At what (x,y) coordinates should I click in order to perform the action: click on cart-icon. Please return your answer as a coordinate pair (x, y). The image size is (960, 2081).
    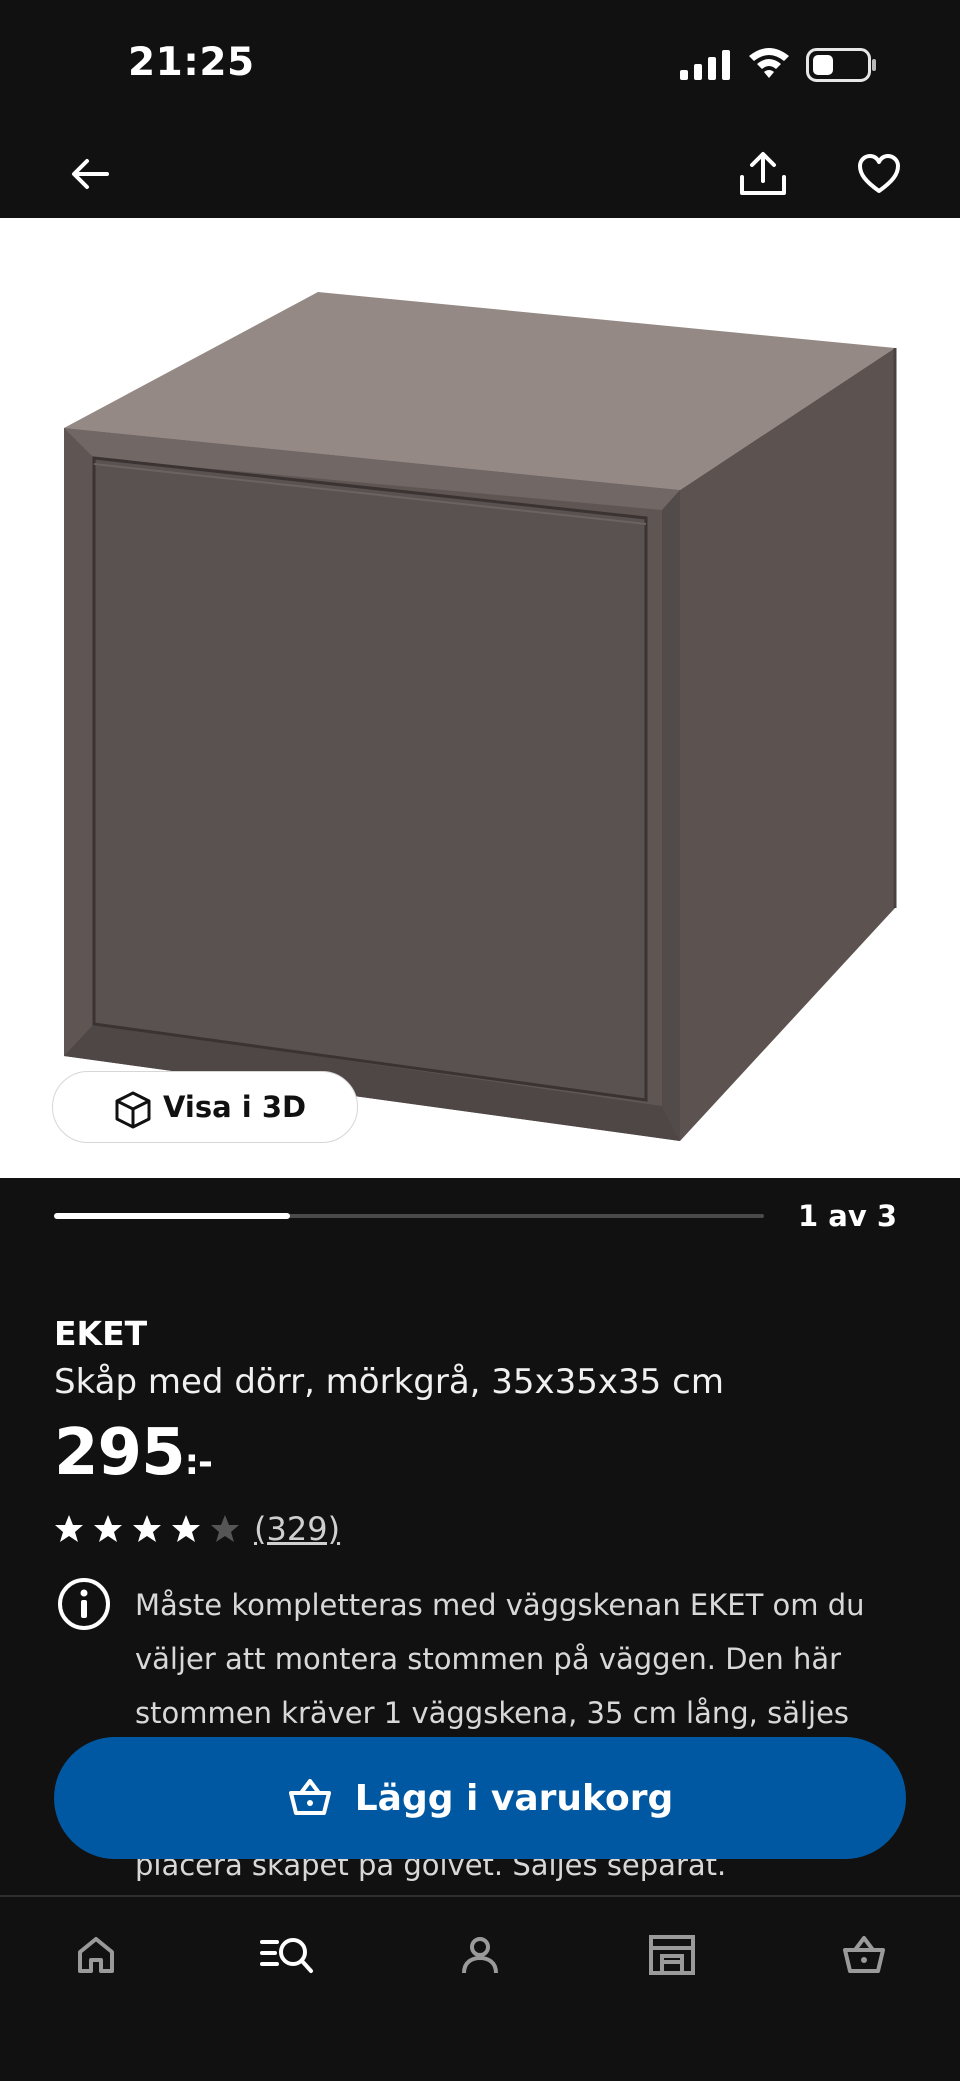
    Looking at the image, I should click on (864, 1954).